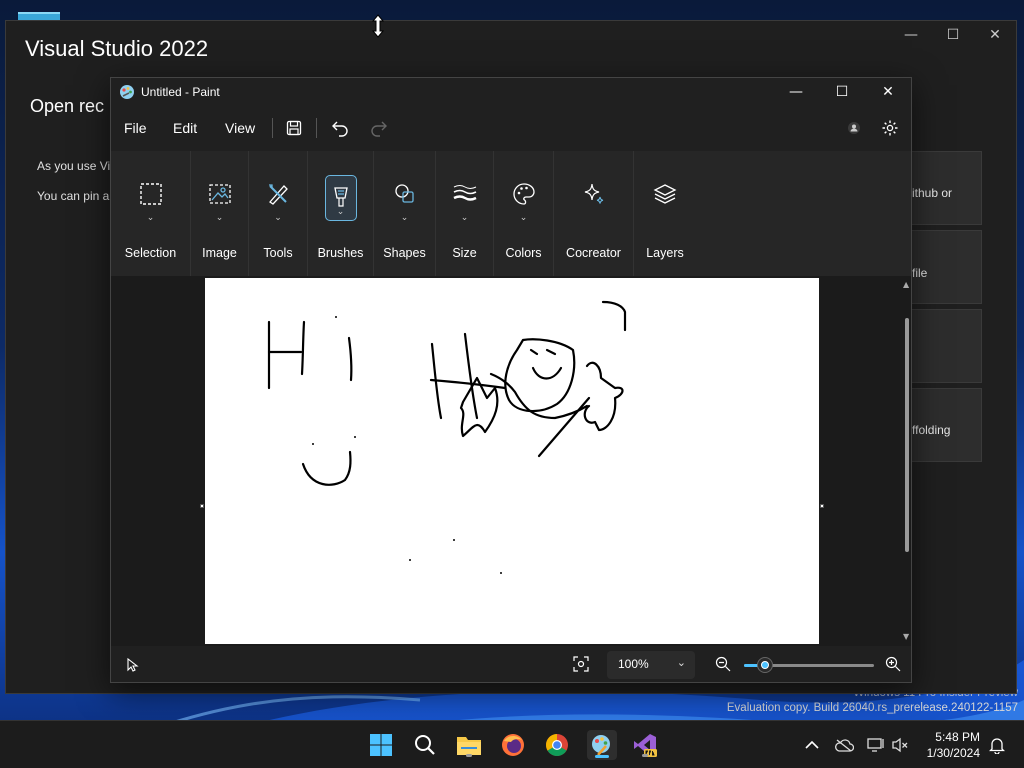 The height and width of the screenshot is (768, 1024). I want to click on search-button, so click(425, 745).